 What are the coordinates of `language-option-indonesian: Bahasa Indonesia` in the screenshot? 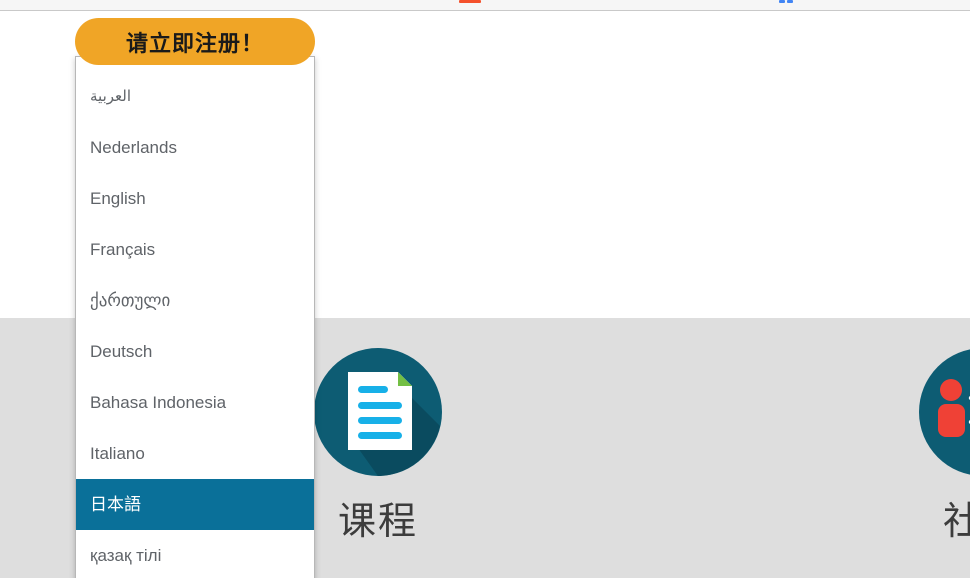 It's located at (195, 402).